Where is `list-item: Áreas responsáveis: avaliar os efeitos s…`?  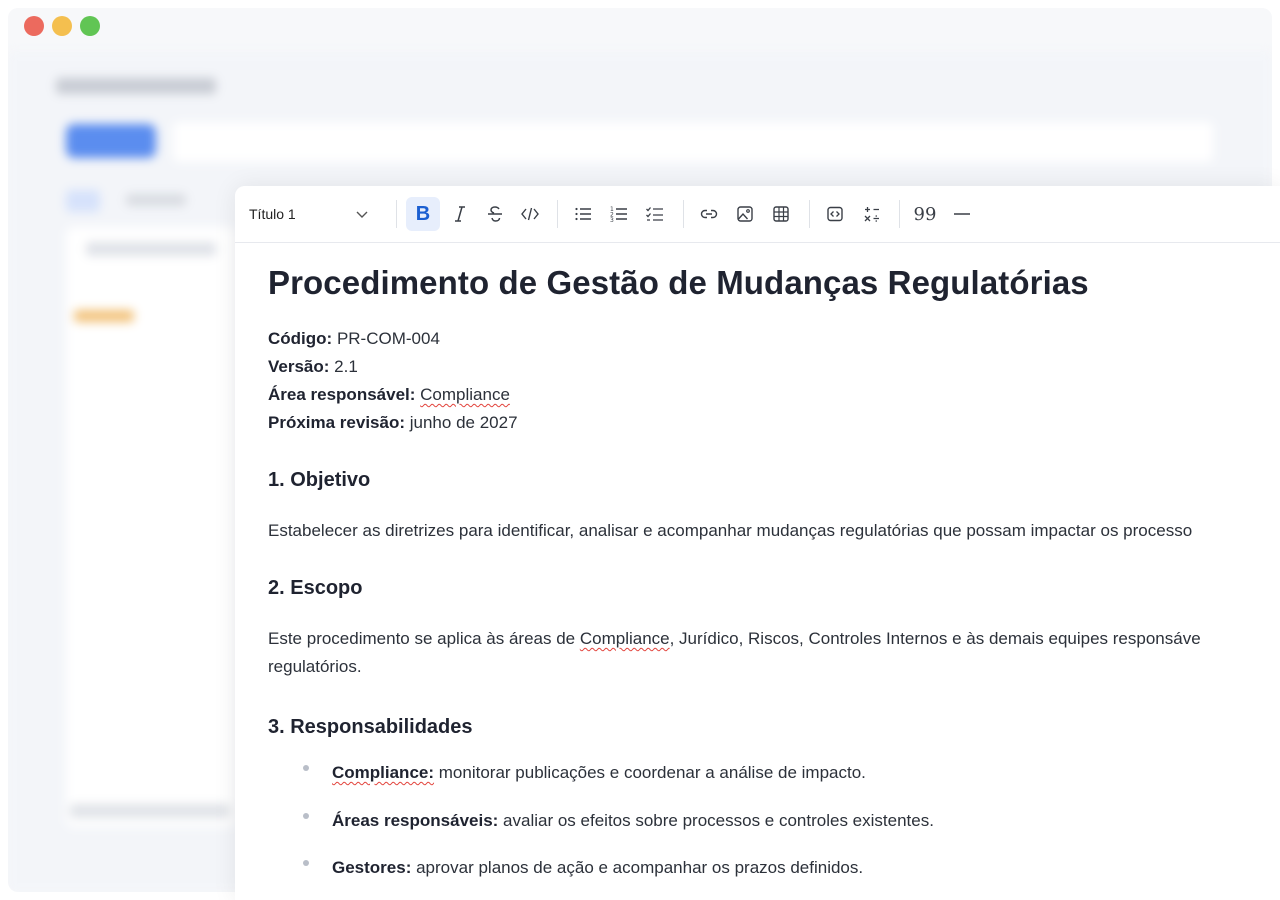 list-item: Áreas responsáveis: avaliar os efeitos s… is located at coordinates (618, 821).